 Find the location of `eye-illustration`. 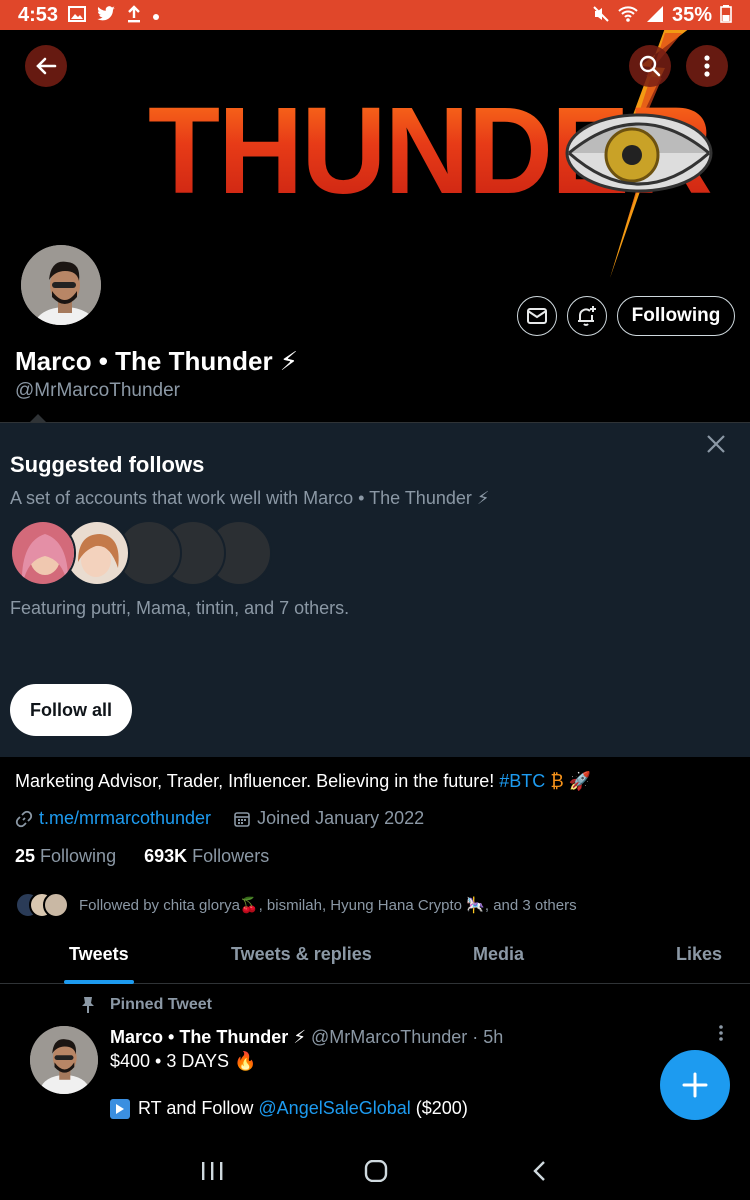

eye-illustration is located at coordinates (639, 153).